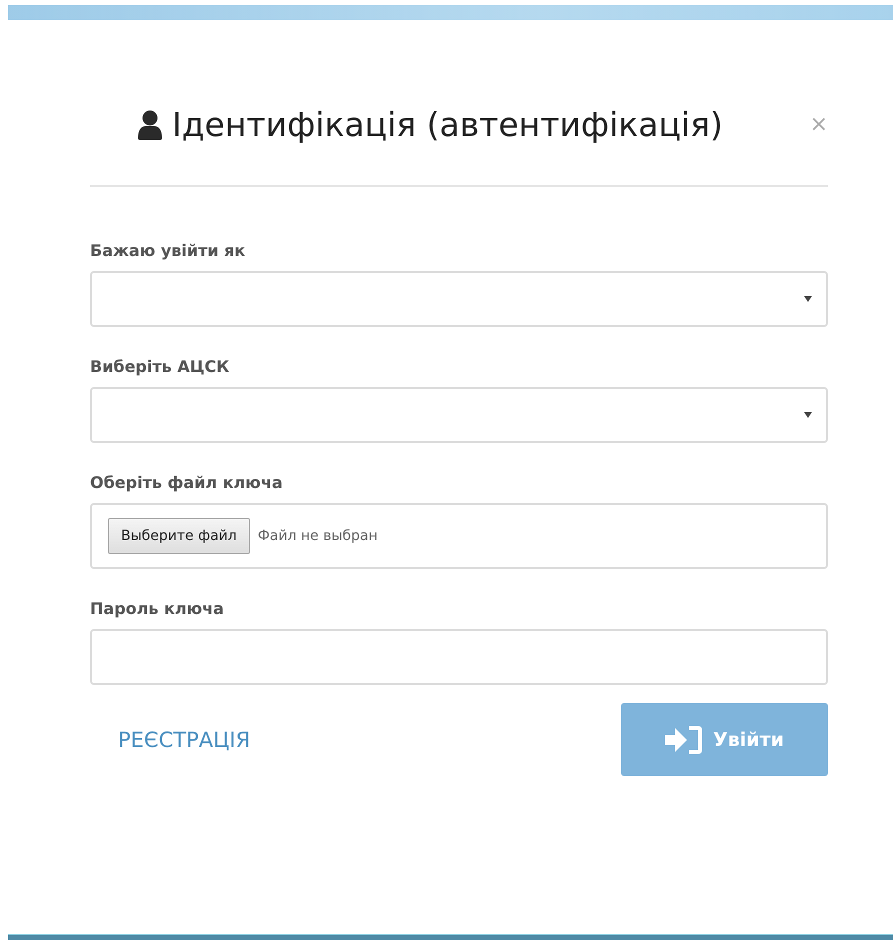  What do you see at coordinates (187, 483) in the screenshot?
I see `field-label: Оберіть файл ключа` at bounding box center [187, 483].